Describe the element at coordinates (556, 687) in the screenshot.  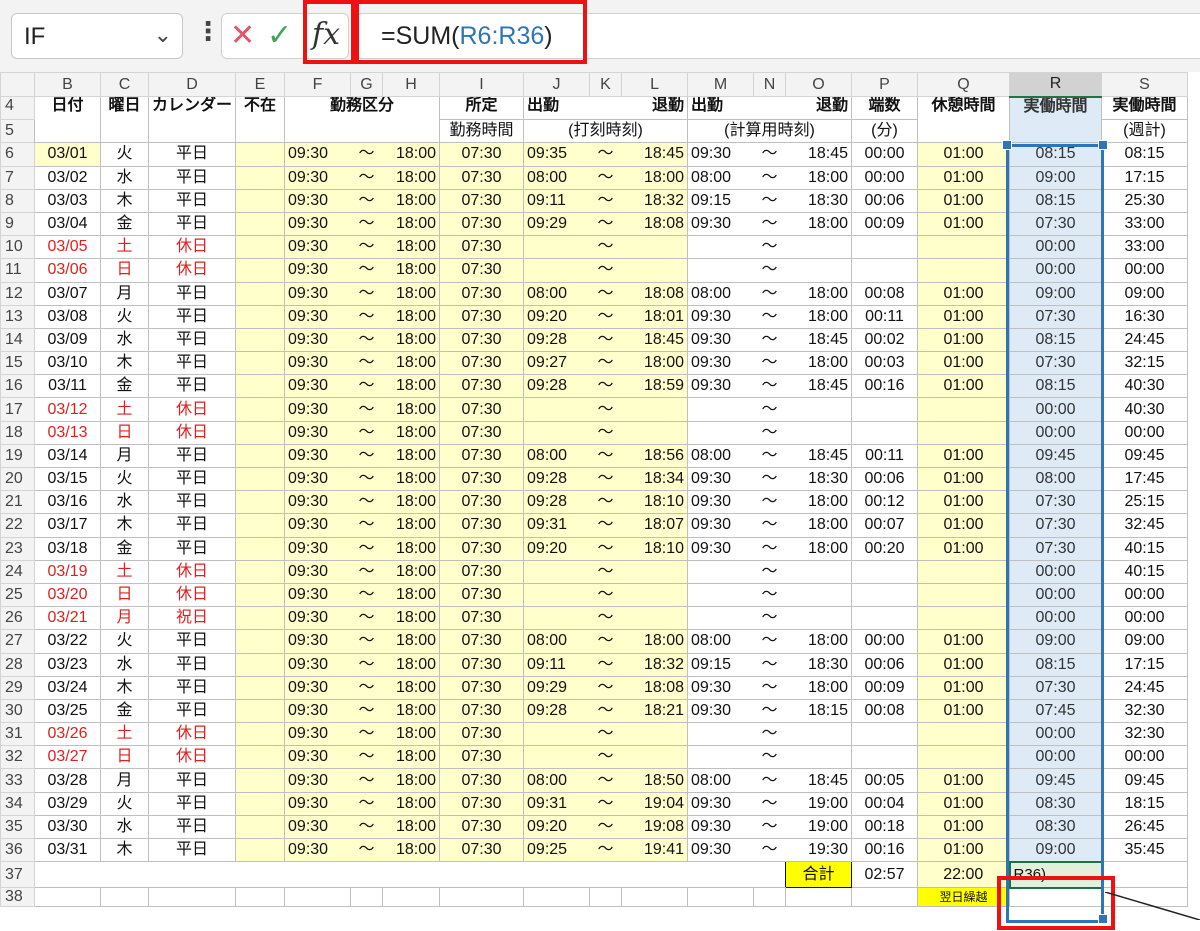
I see `cell-stamp-in: 09:29` at that location.